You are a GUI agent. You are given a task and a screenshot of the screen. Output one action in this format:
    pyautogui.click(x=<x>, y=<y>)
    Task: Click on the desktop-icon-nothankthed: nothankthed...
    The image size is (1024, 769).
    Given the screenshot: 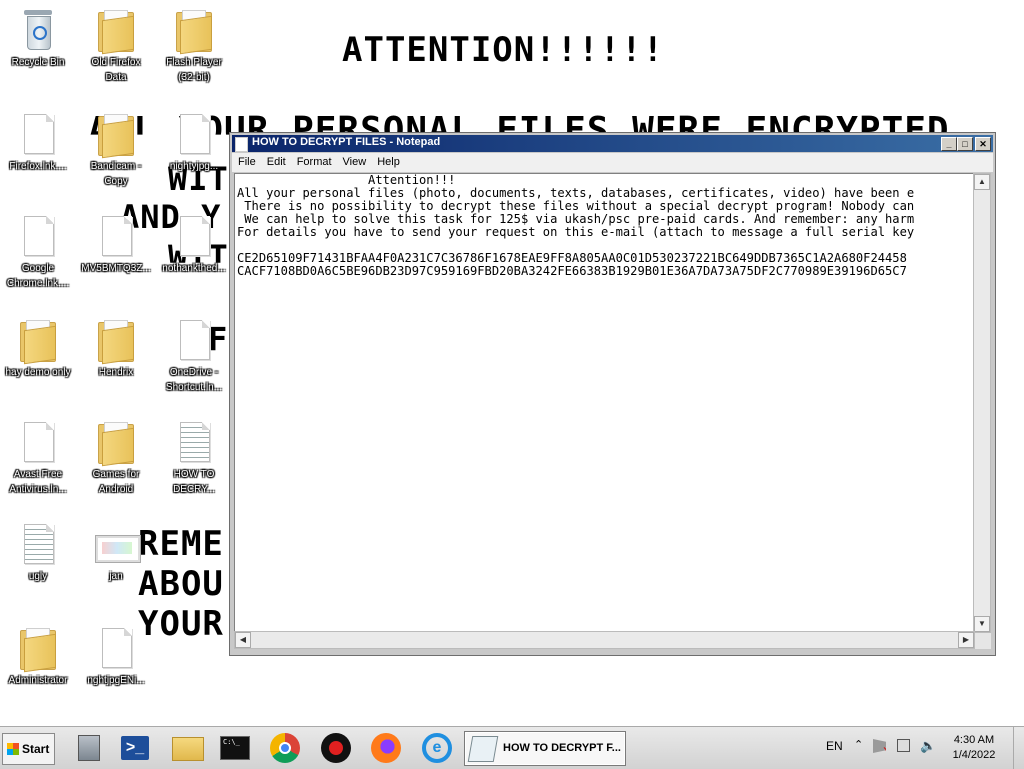 What is the action you would take?
    pyautogui.click(x=194, y=244)
    